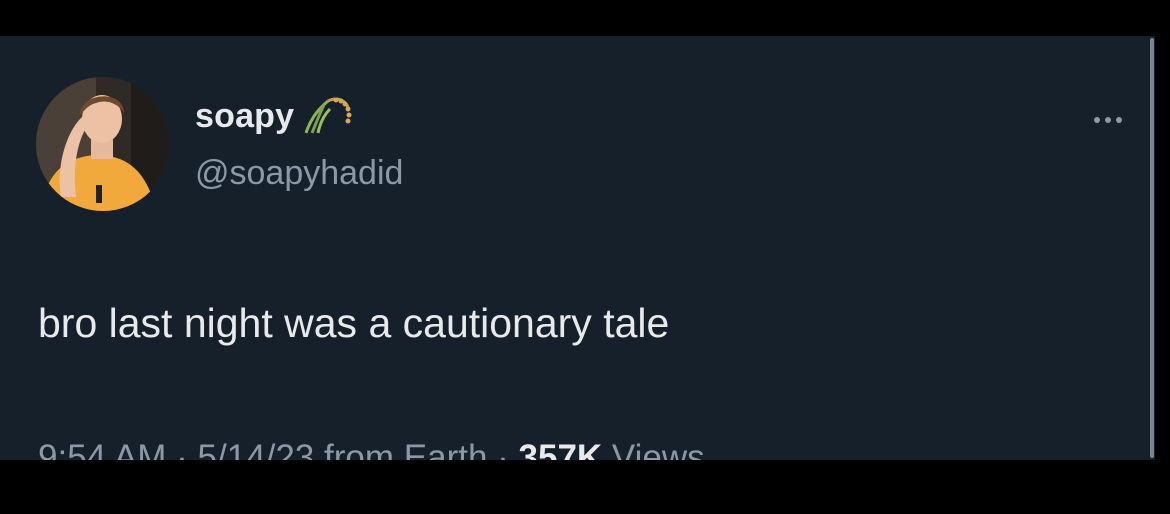 This screenshot has width=1170, height=514. I want to click on avatar, so click(103, 144).